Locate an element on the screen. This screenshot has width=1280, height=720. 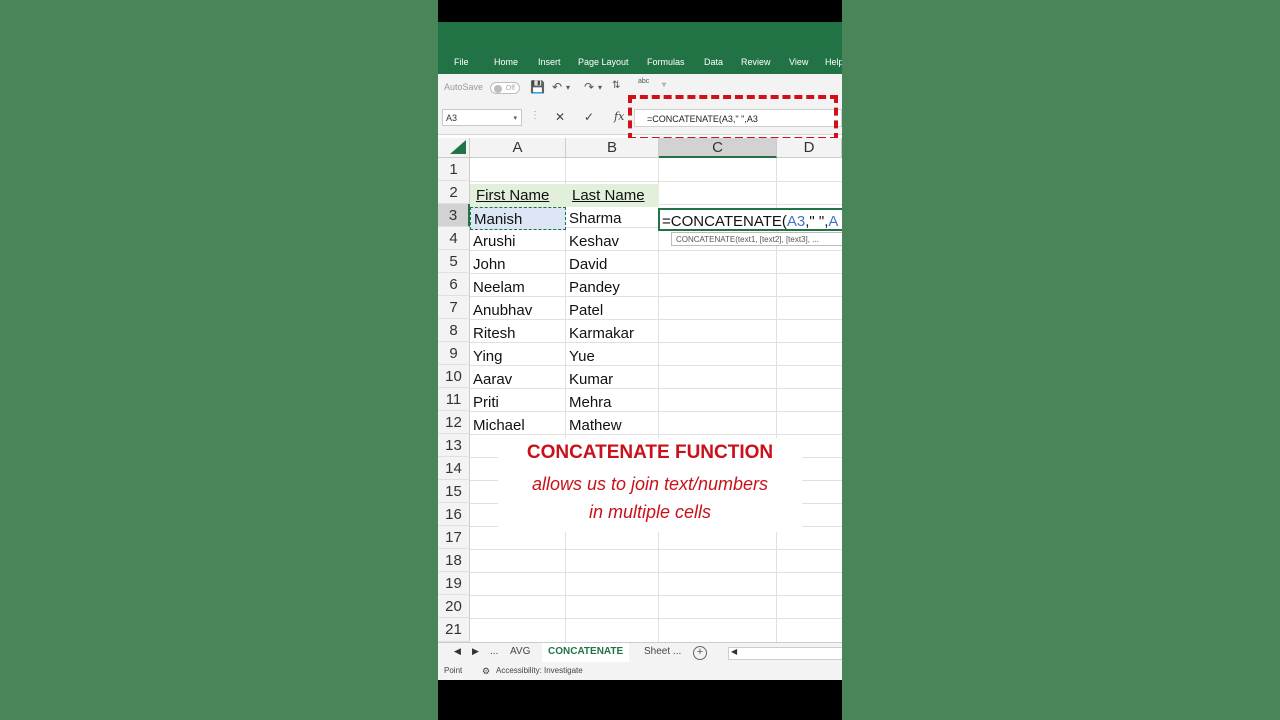
column-header-b: B is located at coordinates (612, 148).